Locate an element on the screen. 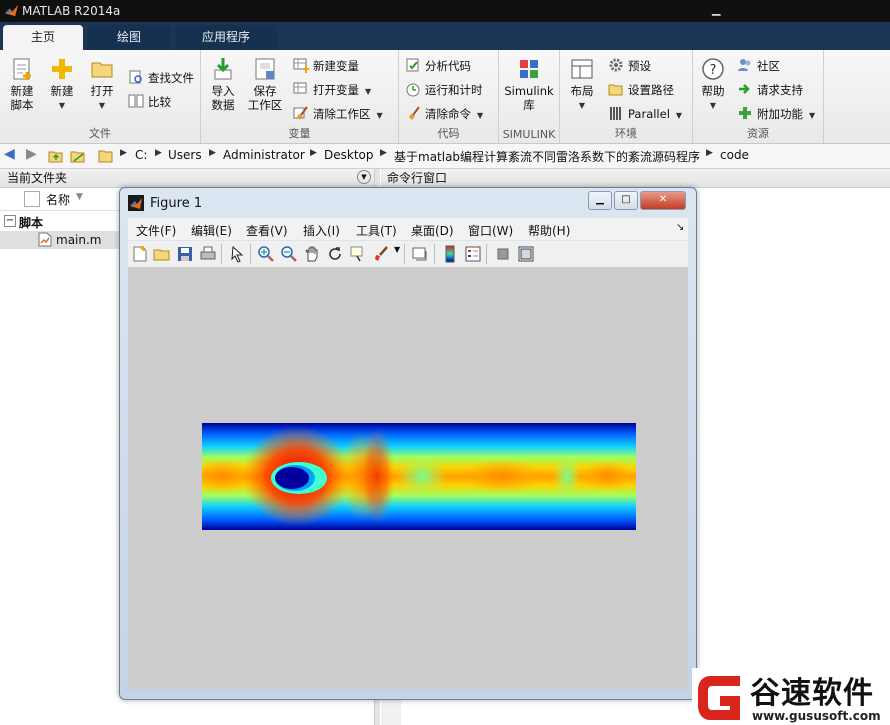 Image resolution: width=890 pixels, height=725 pixels. brush-icon is located at coordinates (381, 254).